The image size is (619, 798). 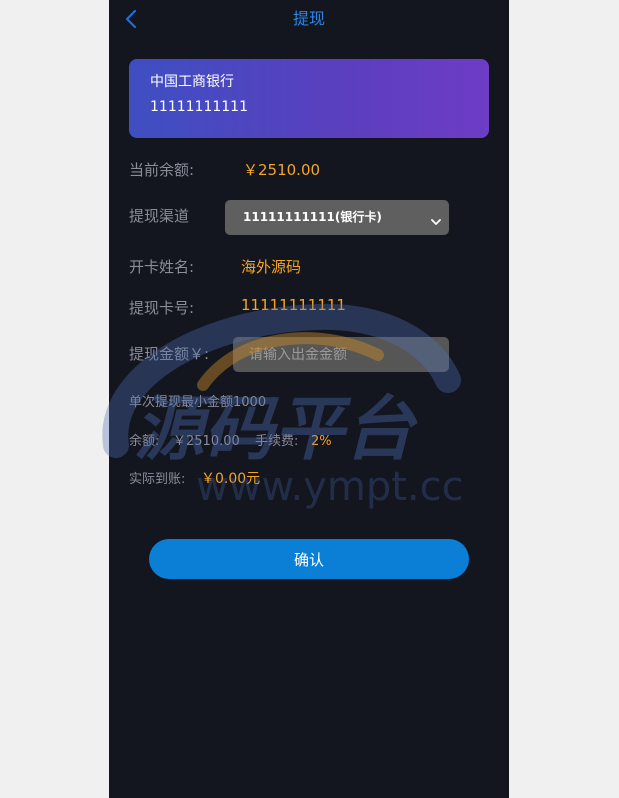 I want to click on balance-value: ￥2510.00, so click(x=282, y=170).